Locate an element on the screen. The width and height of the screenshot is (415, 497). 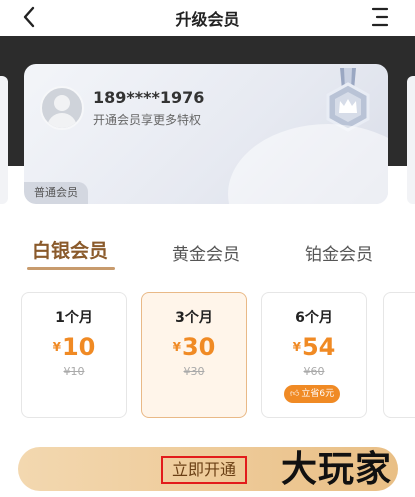
menu-button is located at coordinates (380, 17).